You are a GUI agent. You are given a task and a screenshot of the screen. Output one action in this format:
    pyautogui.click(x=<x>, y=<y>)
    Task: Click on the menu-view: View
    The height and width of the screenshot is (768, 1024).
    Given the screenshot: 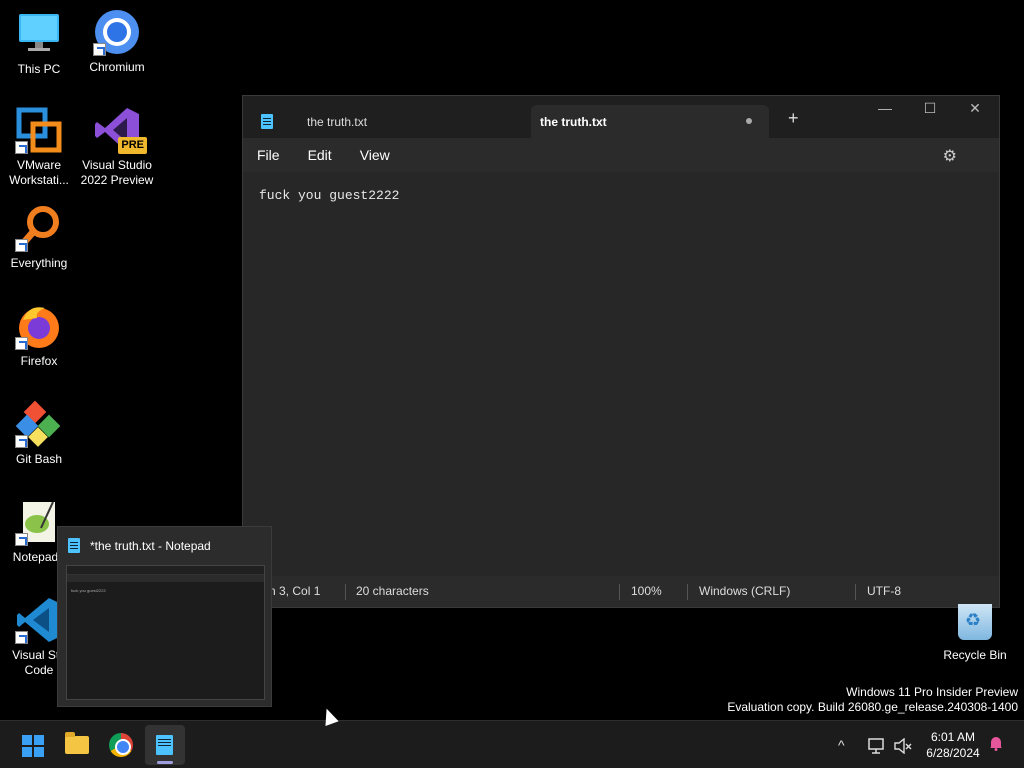 What is the action you would take?
    pyautogui.click(x=375, y=155)
    